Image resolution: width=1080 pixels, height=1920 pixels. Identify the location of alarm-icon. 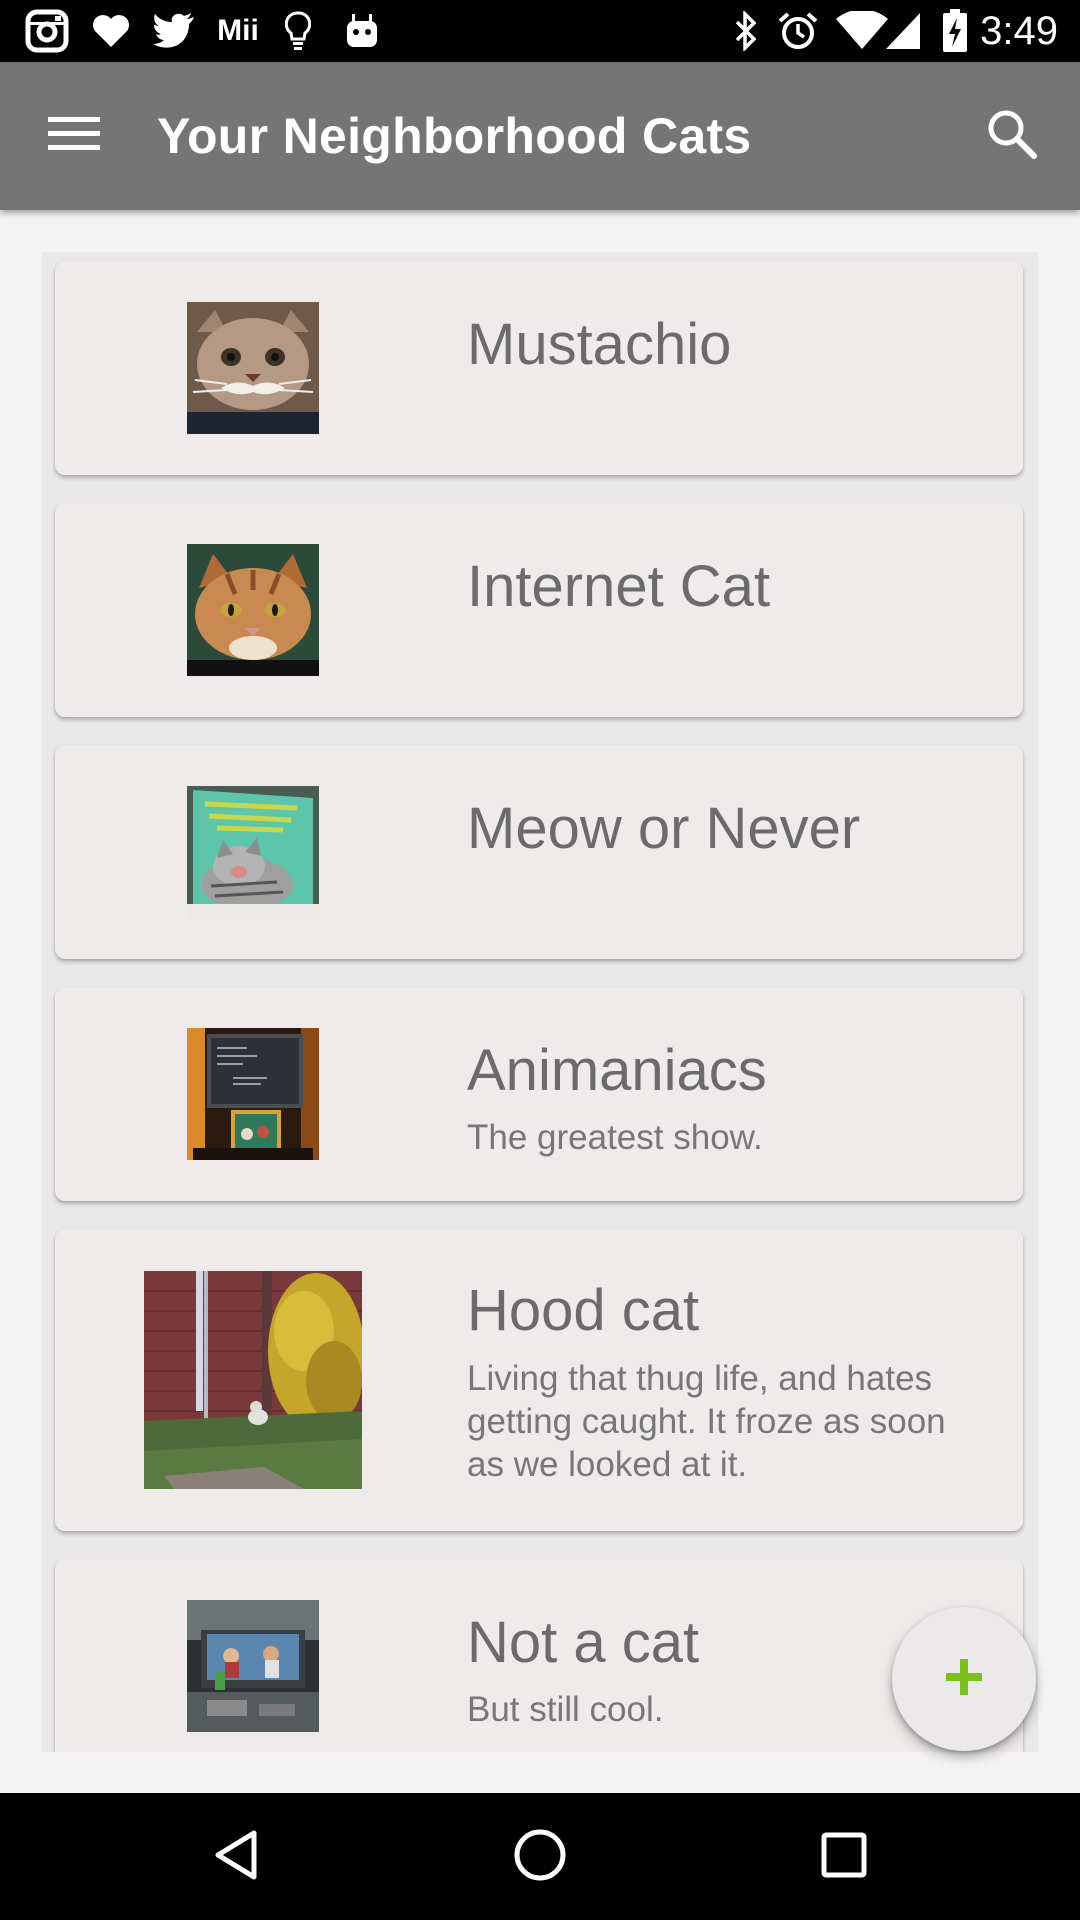
(798, 31).